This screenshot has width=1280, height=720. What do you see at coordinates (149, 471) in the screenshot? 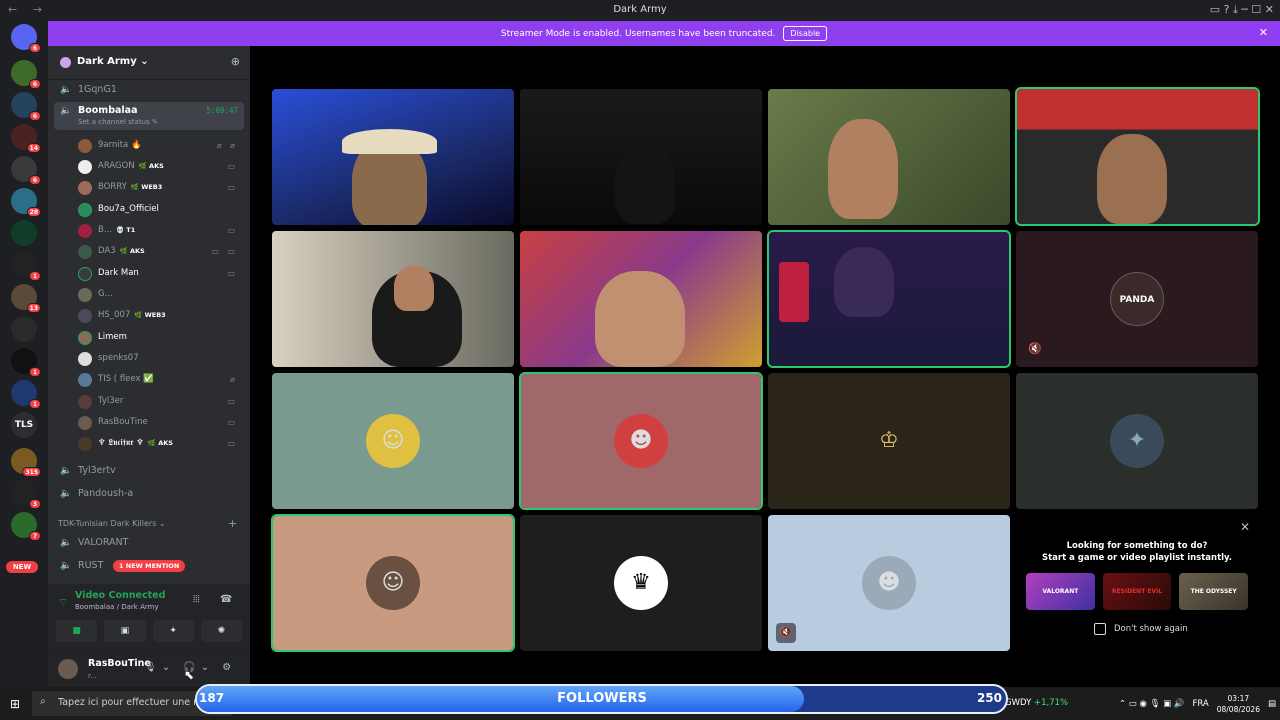
I see `voice-channel: 🔈 Tyl3ertv` at bounding box center [149, 471].